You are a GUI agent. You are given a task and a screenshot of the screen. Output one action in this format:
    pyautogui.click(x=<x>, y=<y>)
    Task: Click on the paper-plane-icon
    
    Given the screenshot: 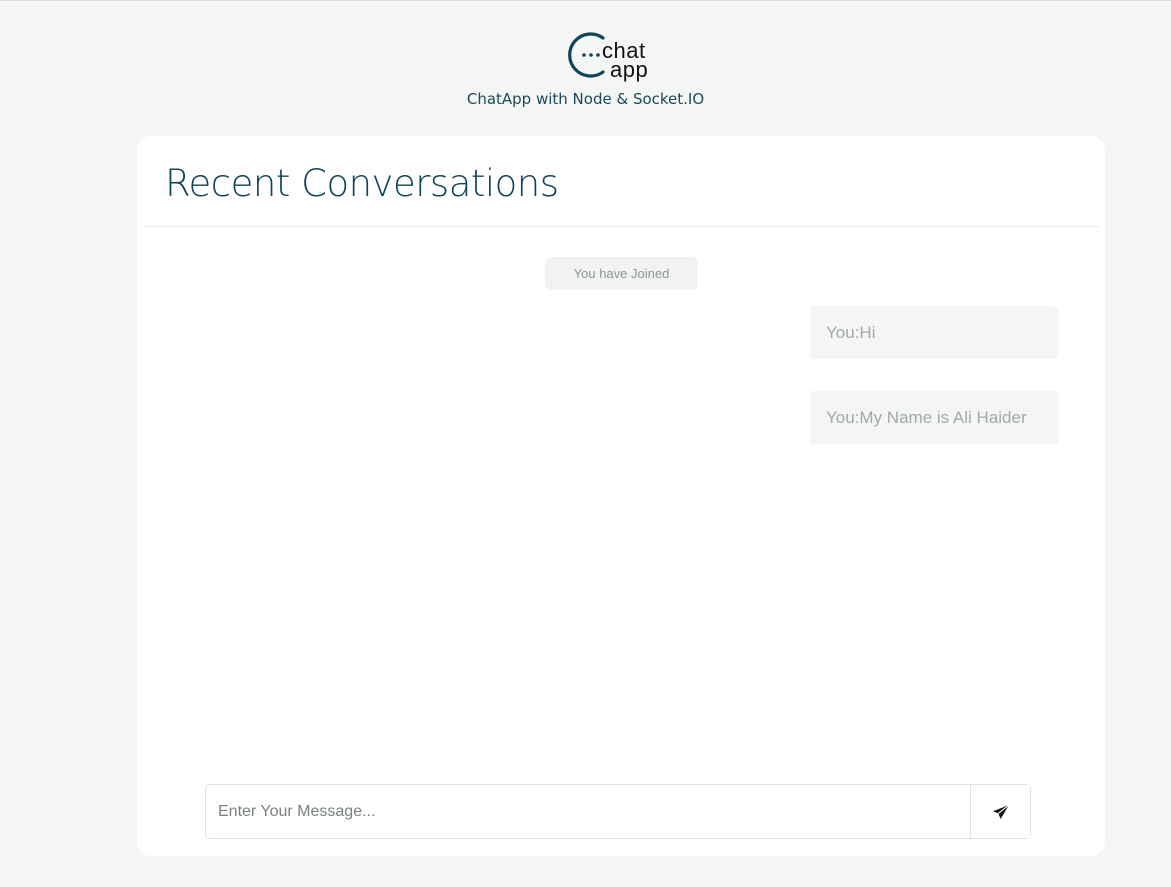 What is the action you would take?
    pyautogui.click(x=1000, y=811)
    